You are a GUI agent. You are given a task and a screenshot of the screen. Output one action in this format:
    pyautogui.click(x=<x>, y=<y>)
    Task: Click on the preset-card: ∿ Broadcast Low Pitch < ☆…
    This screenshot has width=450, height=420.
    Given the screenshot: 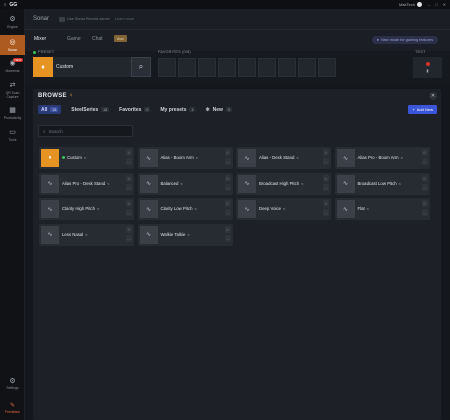 What is the action you would take?
    pyautogui.click(x=382, y=183)
    